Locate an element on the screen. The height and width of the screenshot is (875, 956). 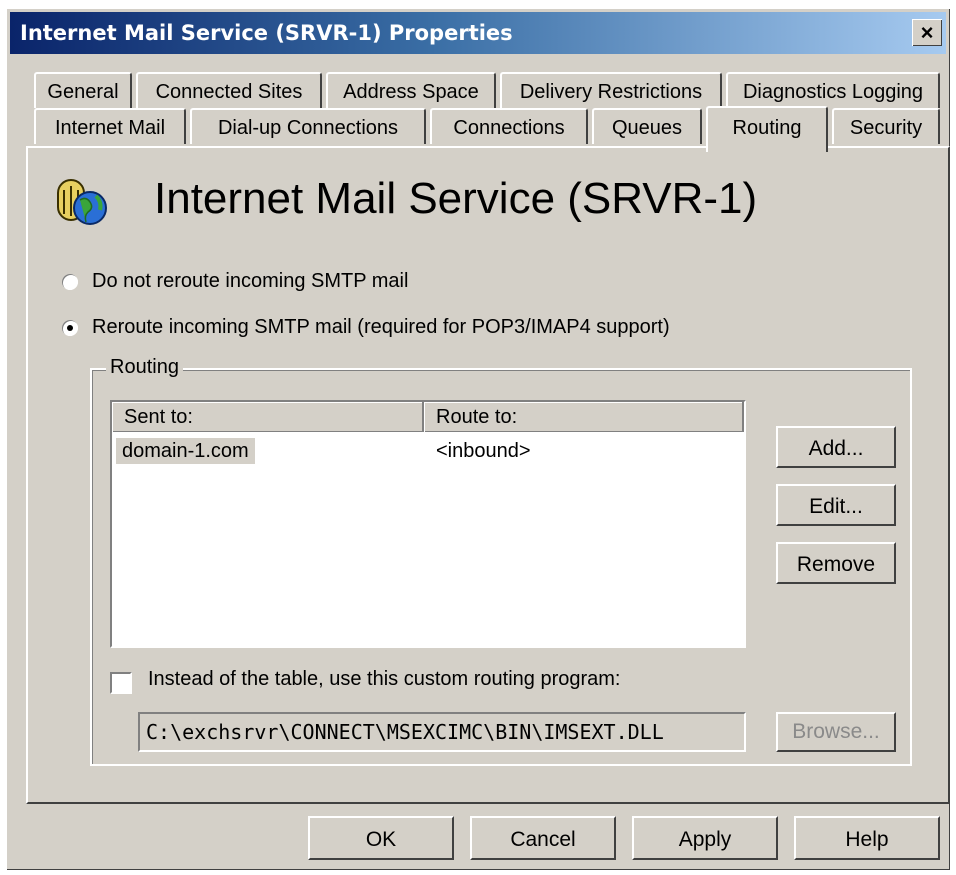
no-reroute-option: Do not reroute incoming SMTP mail is located at coordinates (235, 281).